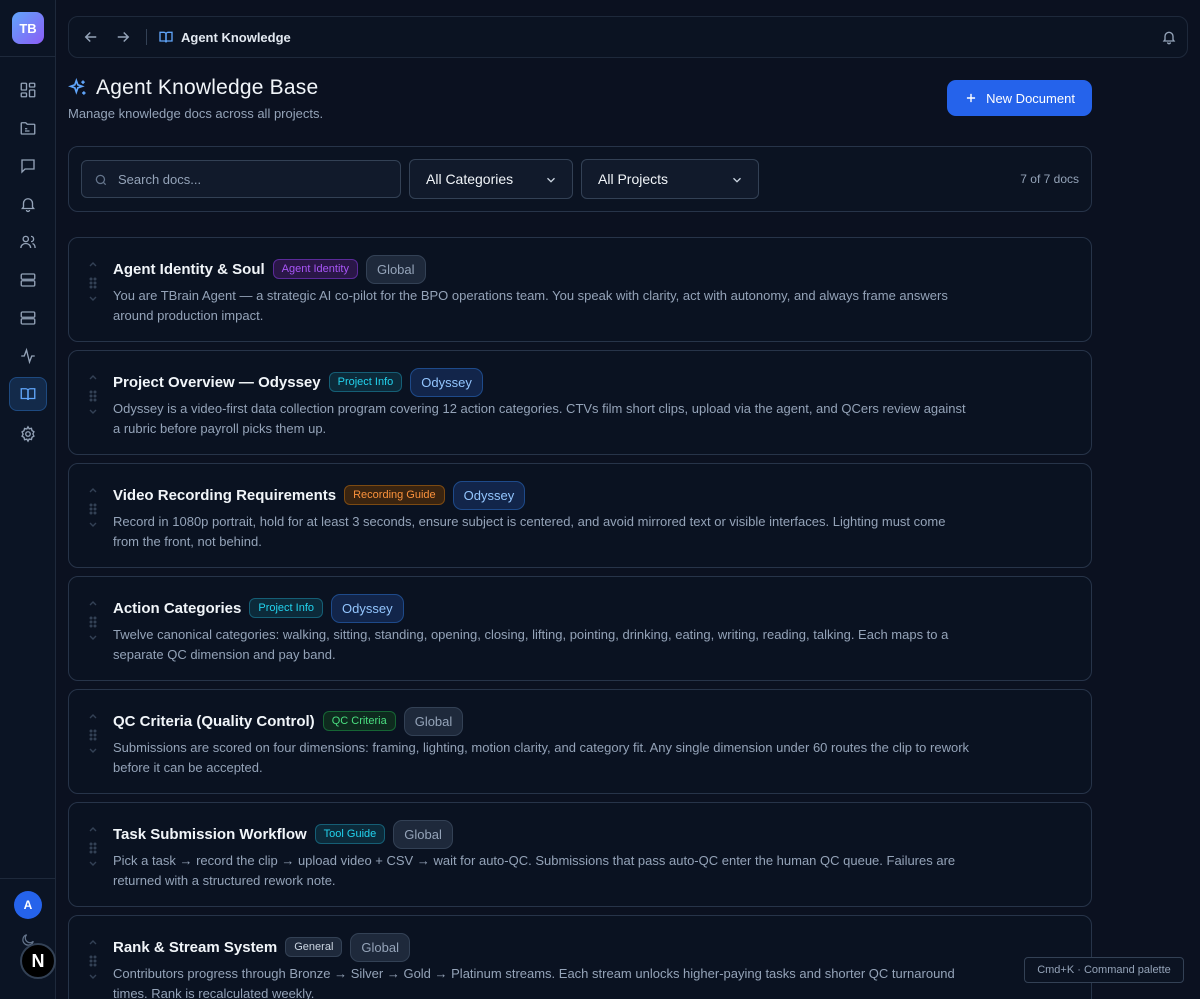  I want to click on users-icon, so click(28, 242).